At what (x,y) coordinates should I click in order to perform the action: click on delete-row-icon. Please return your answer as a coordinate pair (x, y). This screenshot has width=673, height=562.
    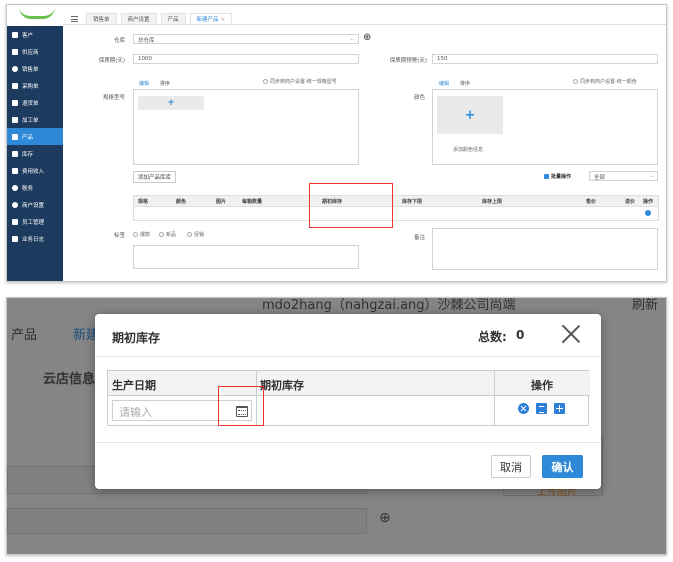
    Looking at the image, I should click on (523, 408).